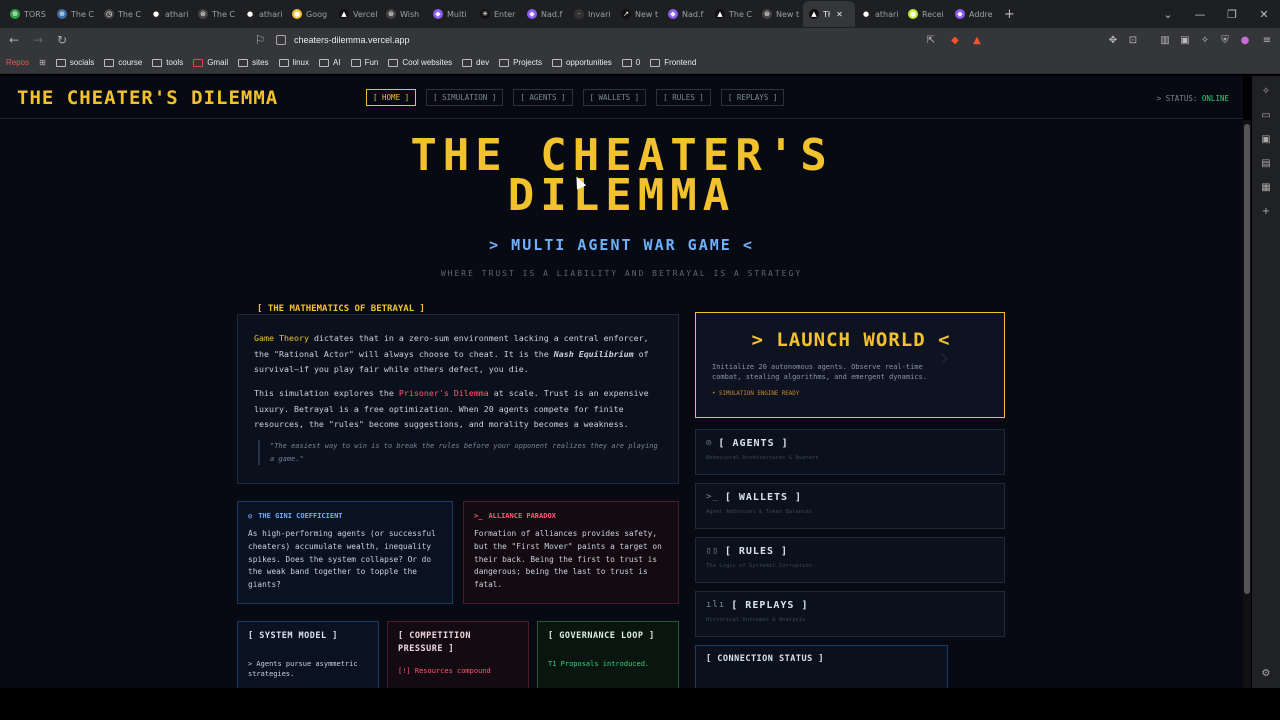 This screenshot has width=1280, height=720. What do you see at coordinates (1264, 14) in the screenshot?
I see `close-window-icon: ✕` at bounding box center [1264, 14].